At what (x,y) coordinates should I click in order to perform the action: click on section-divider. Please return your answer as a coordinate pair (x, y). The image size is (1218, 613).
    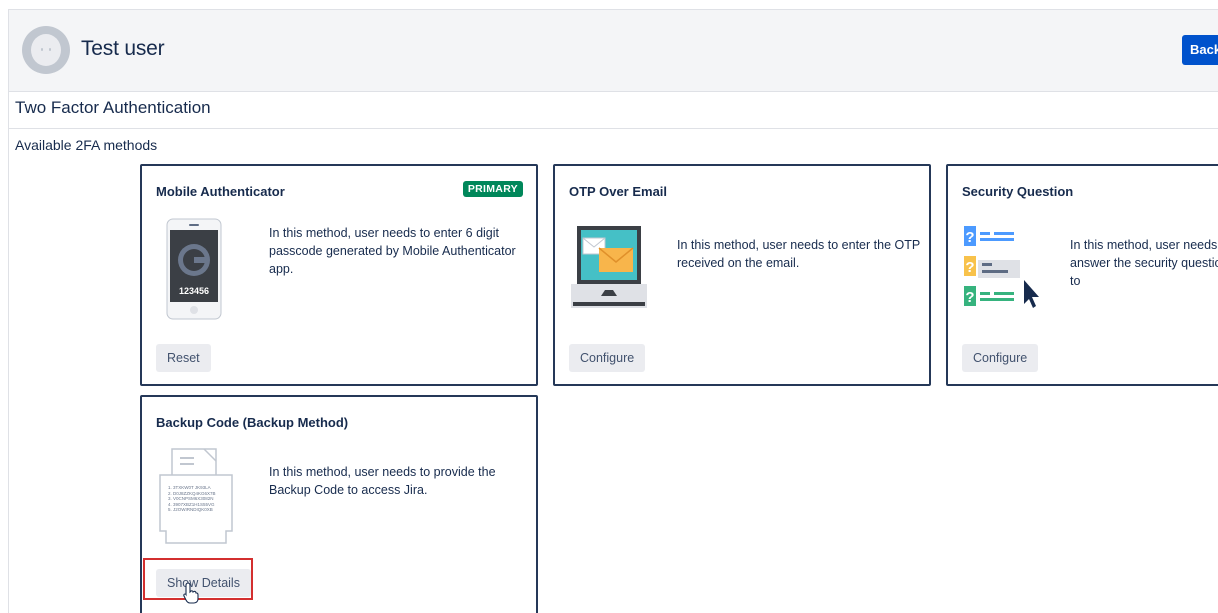
    Looking at the image, I should click on (613, 128).